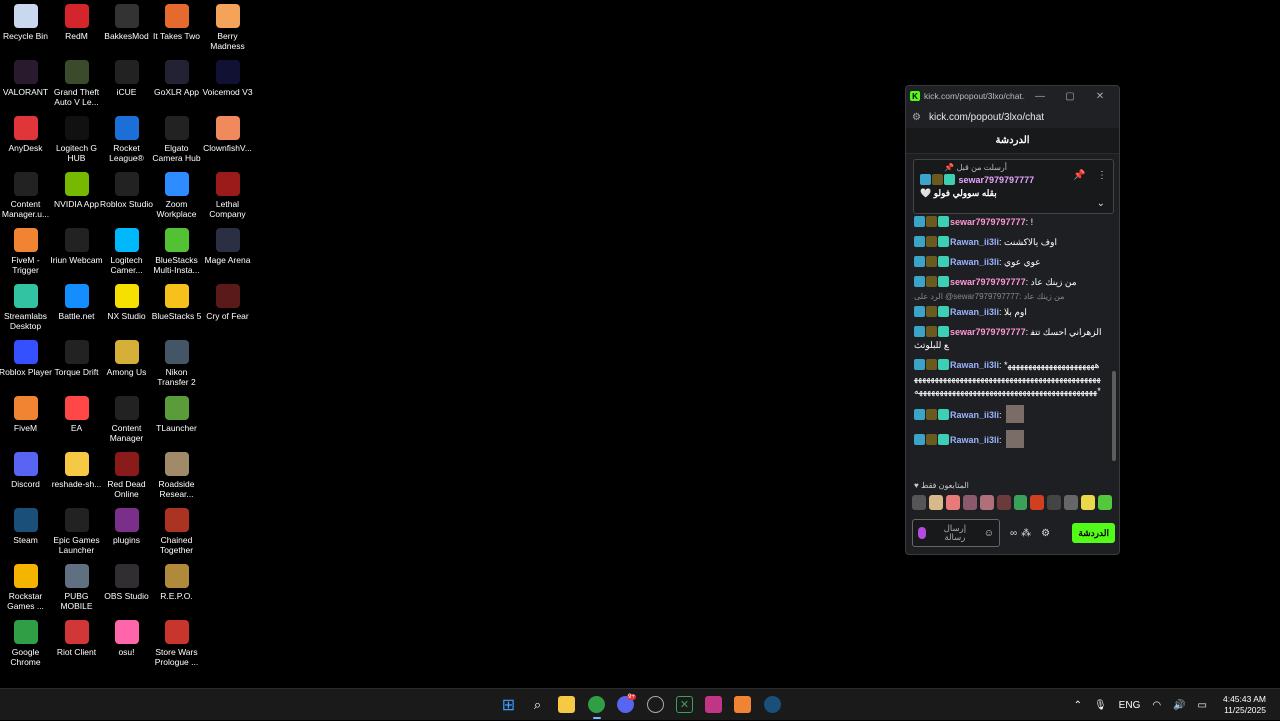 The height and width of the screenshot is (721, 1280). Describe the element at coordinates (772, 704) in the screenshot. I see `steam-icon` at that location.